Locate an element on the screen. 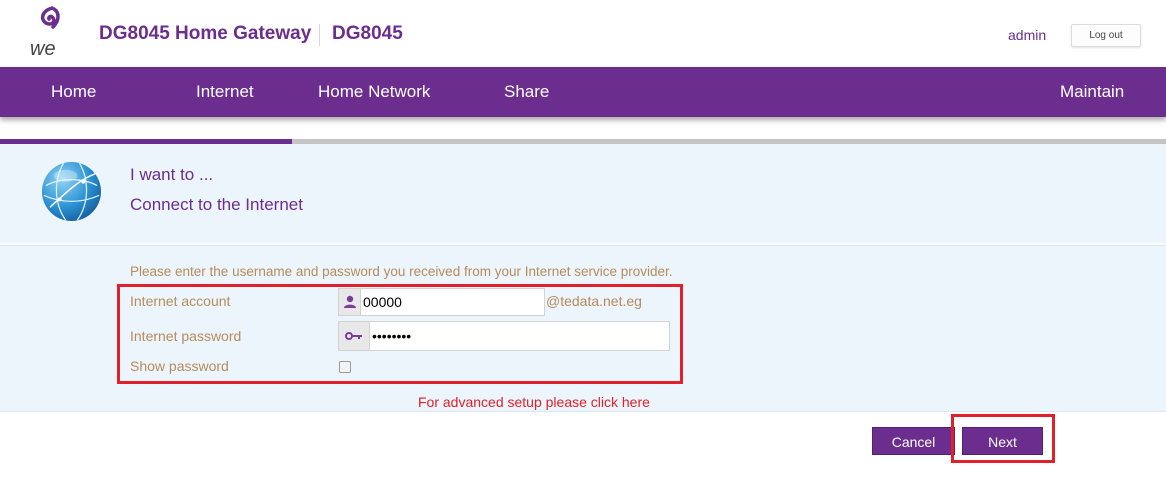 The height and width of the screenshot is (480, 1166). page-title: DG8045 Home Gateway is located at coordinates (205, 33).